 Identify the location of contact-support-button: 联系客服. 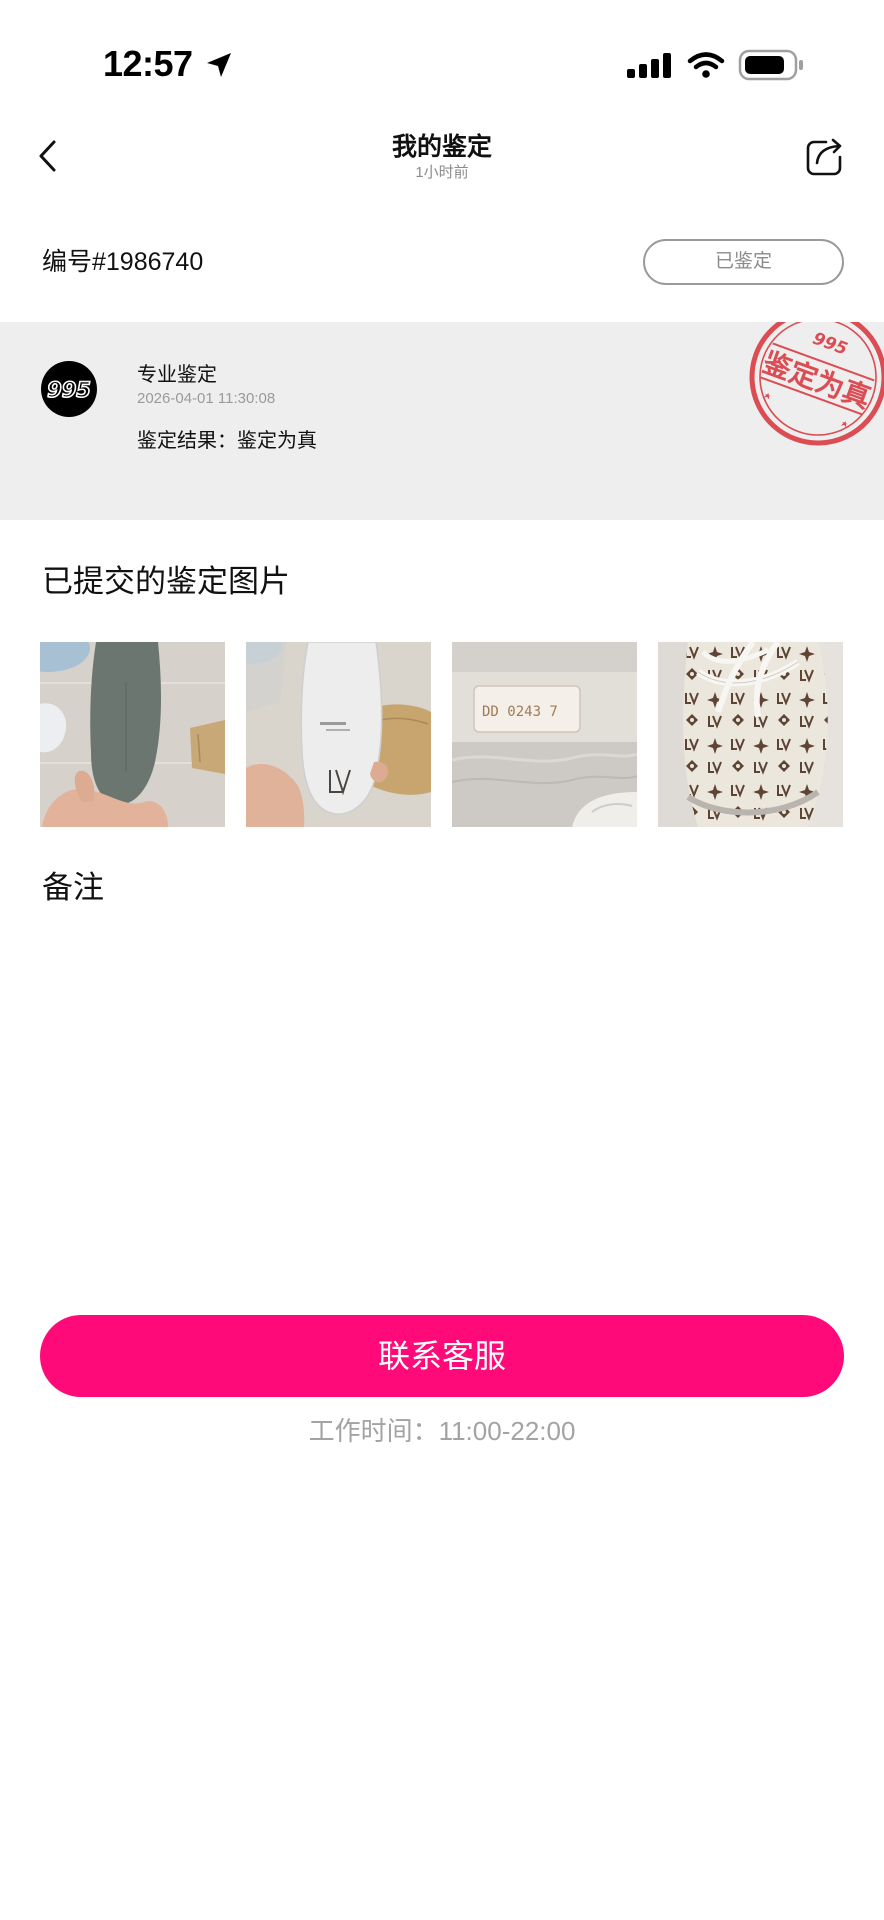
(442, 1356).